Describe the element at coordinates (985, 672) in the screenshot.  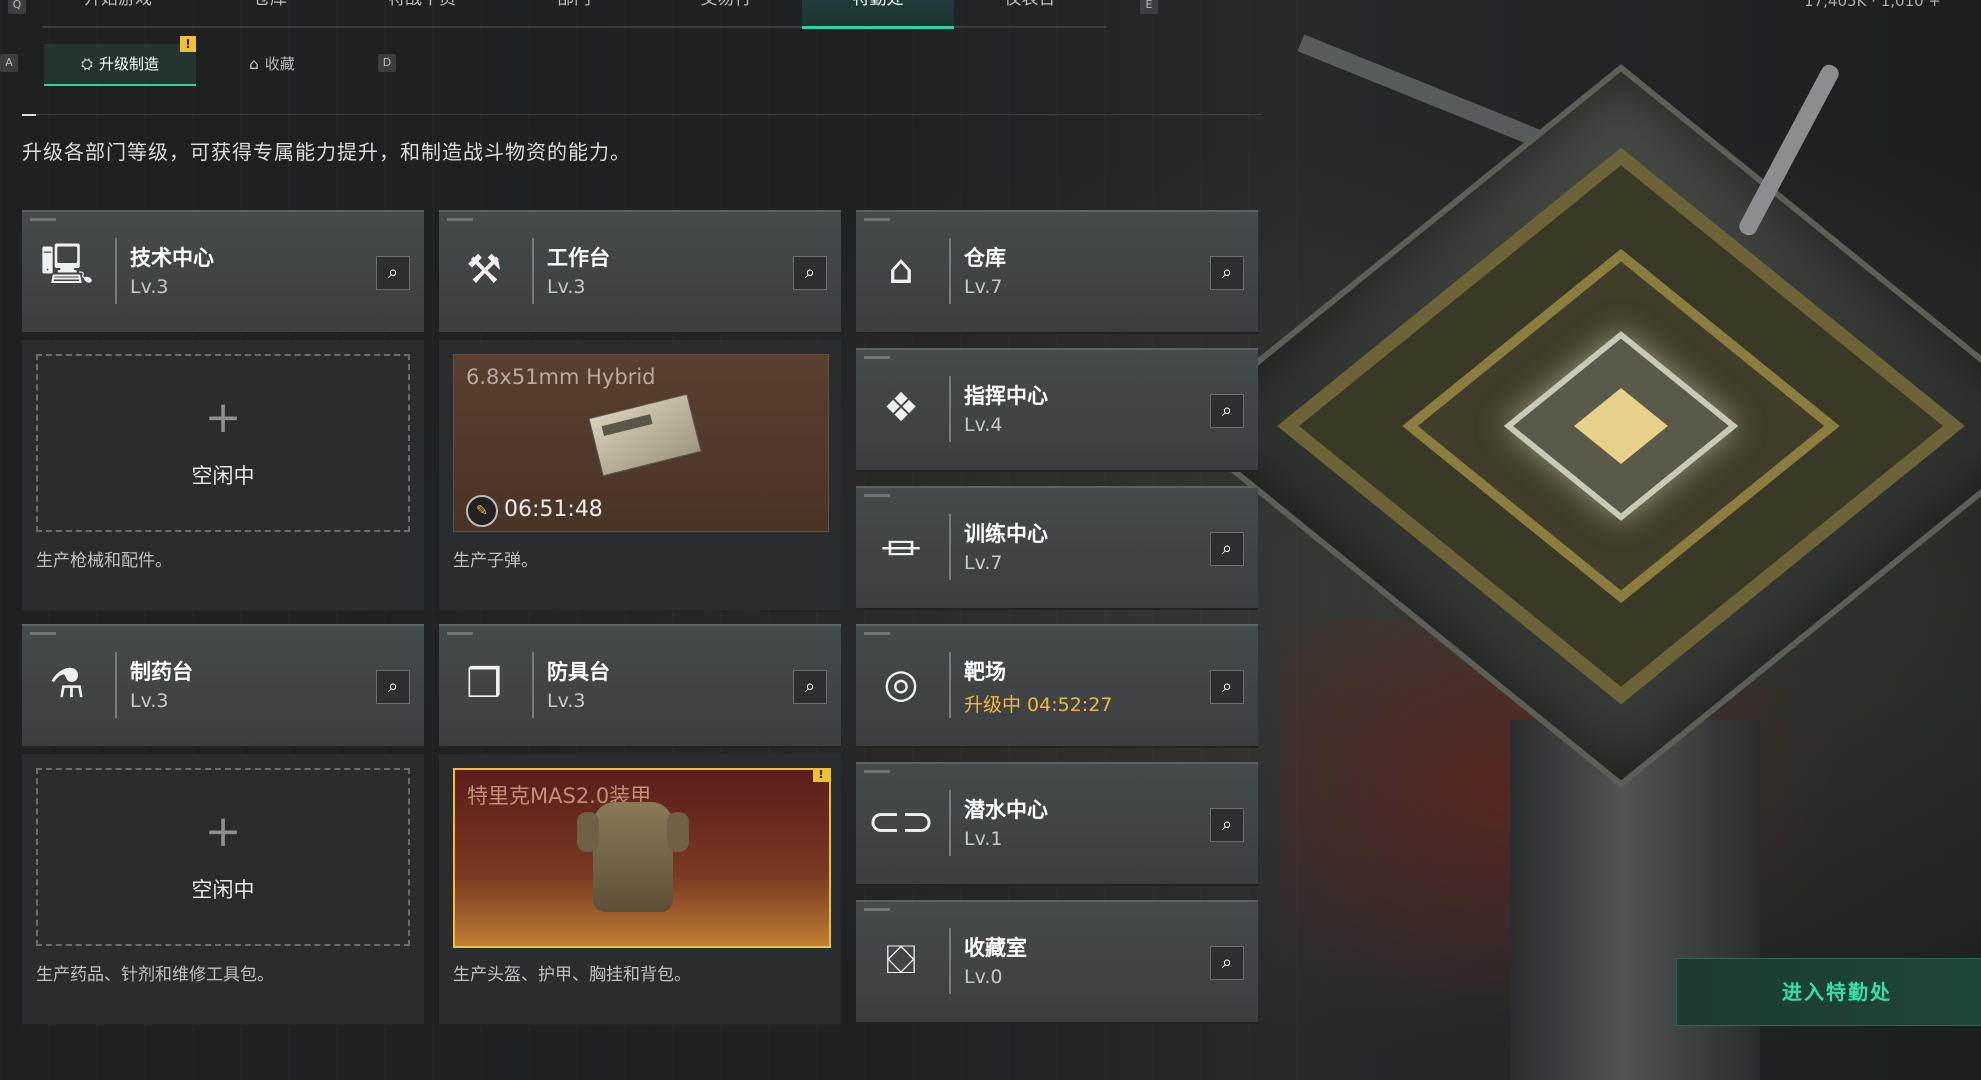
I see `dept-name: 靶场` at that location.